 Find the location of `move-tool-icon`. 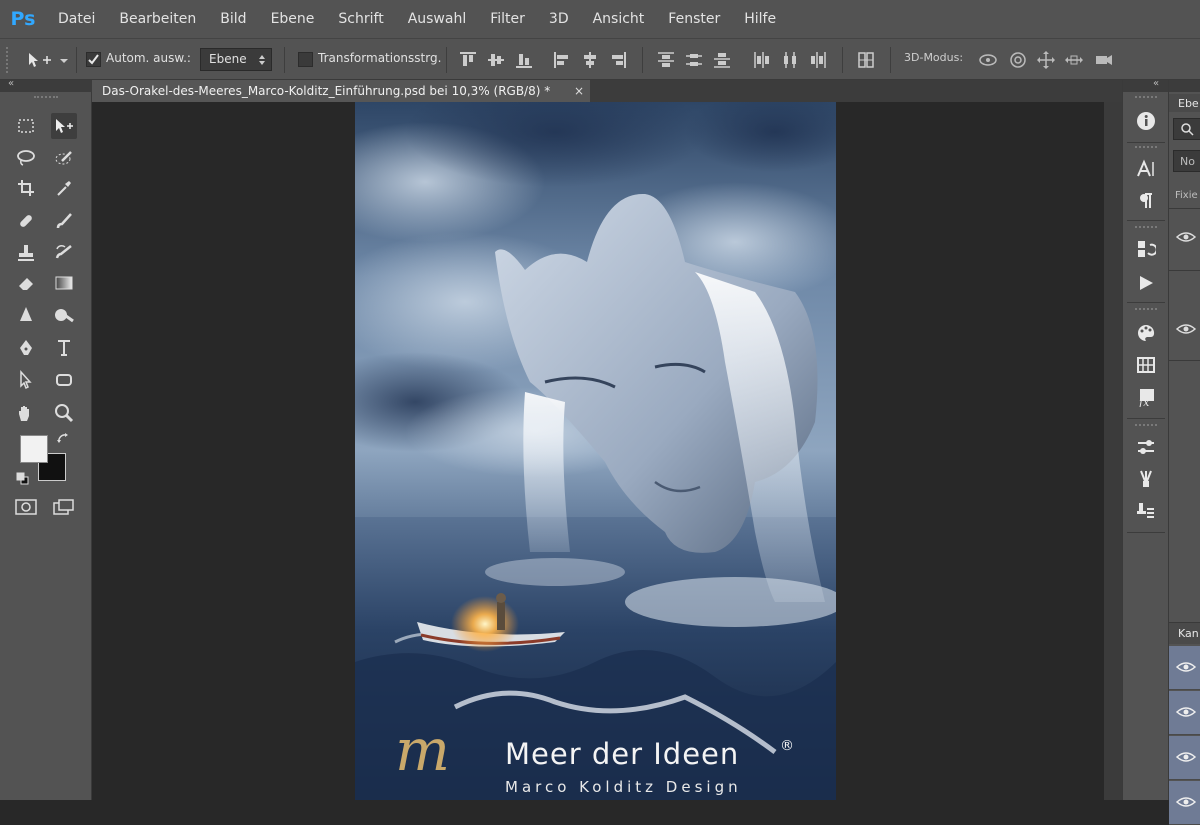

move-tool-icon is located at coordinates (64, 126).